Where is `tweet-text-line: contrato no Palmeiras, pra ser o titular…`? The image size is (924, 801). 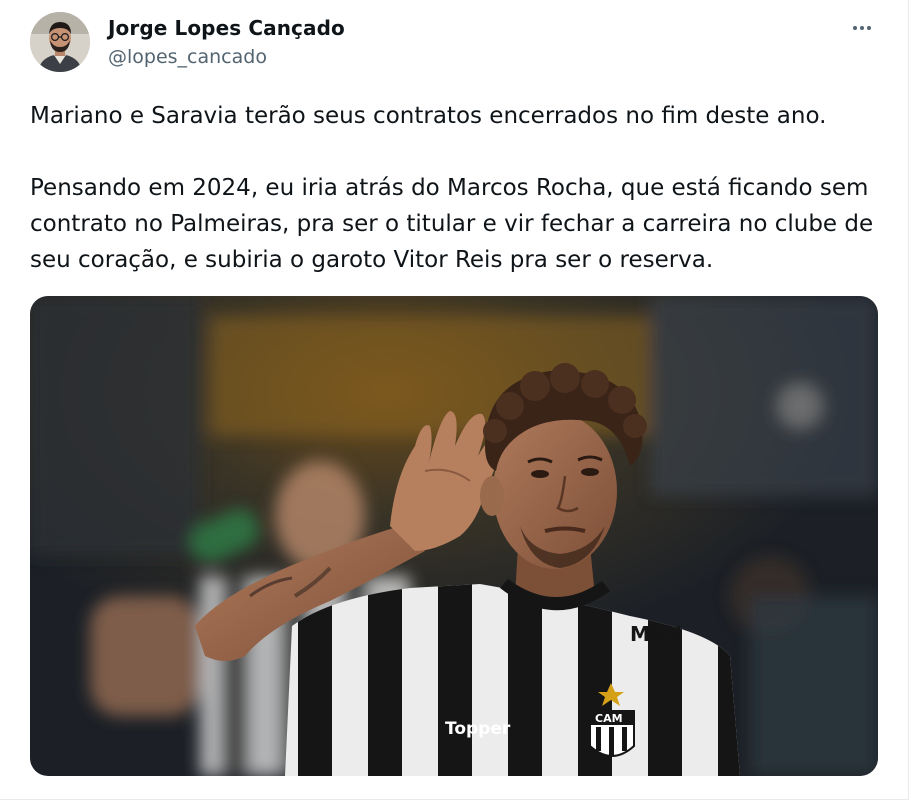
tweet-text-line: contrato no Palmeiras, pra ser o titular… is located at coordinates (452, 224).